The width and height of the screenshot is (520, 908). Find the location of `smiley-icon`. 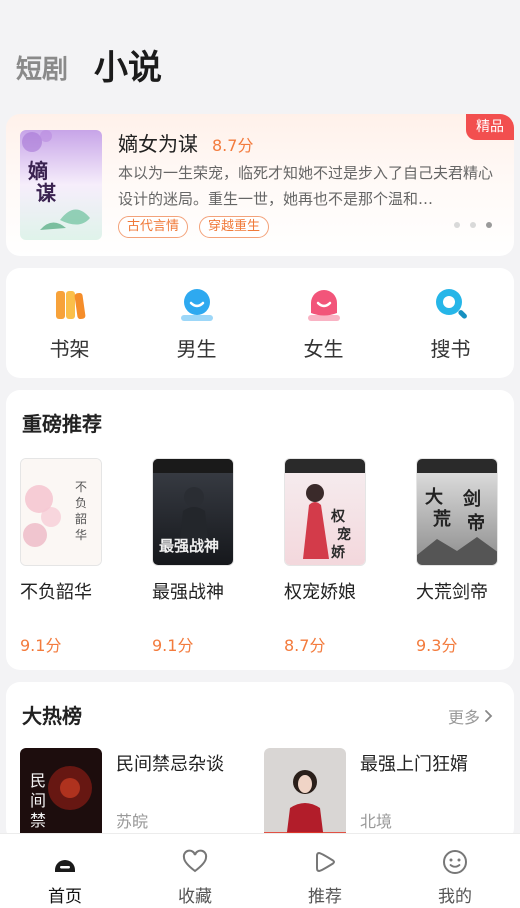

smiley-icon is located at coordinates (455, 862).